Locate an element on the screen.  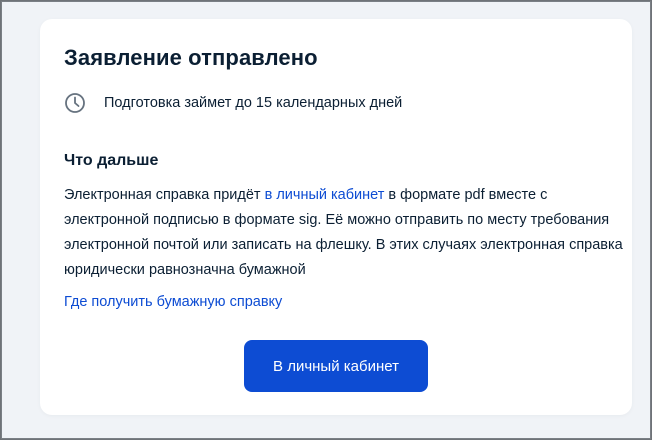
personal-account-inline-link: в личный кабинет is located at coordinates (325, 195).